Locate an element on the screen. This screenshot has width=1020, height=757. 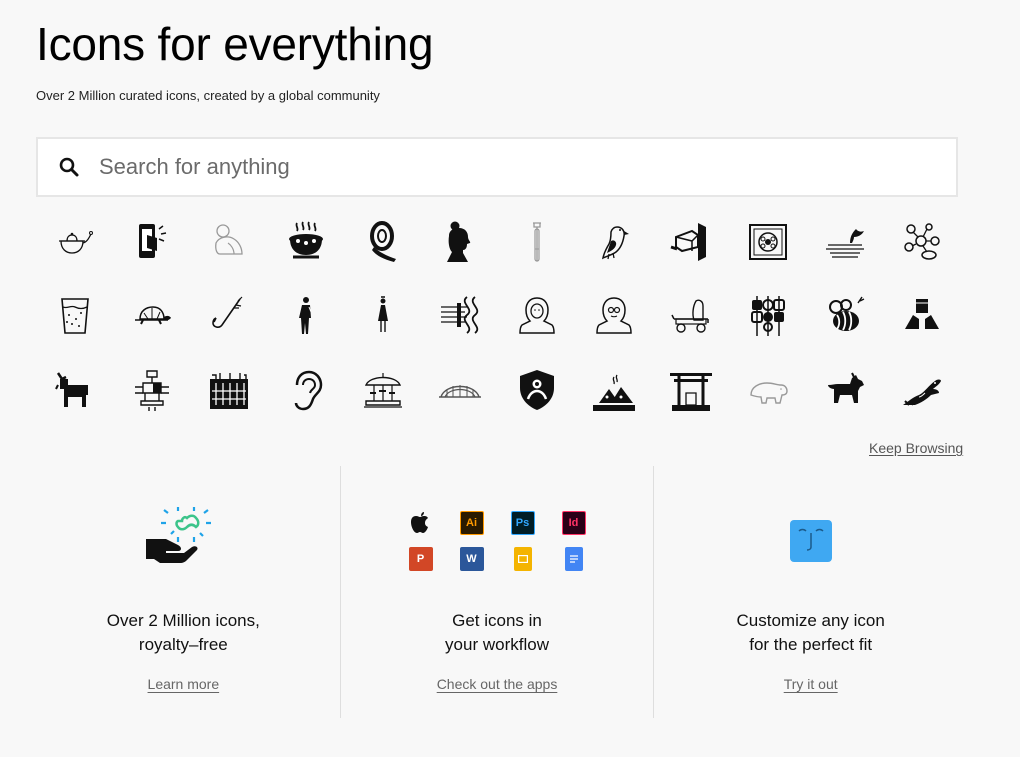
arch-bridge-icon is located at coordinates (459, 390).